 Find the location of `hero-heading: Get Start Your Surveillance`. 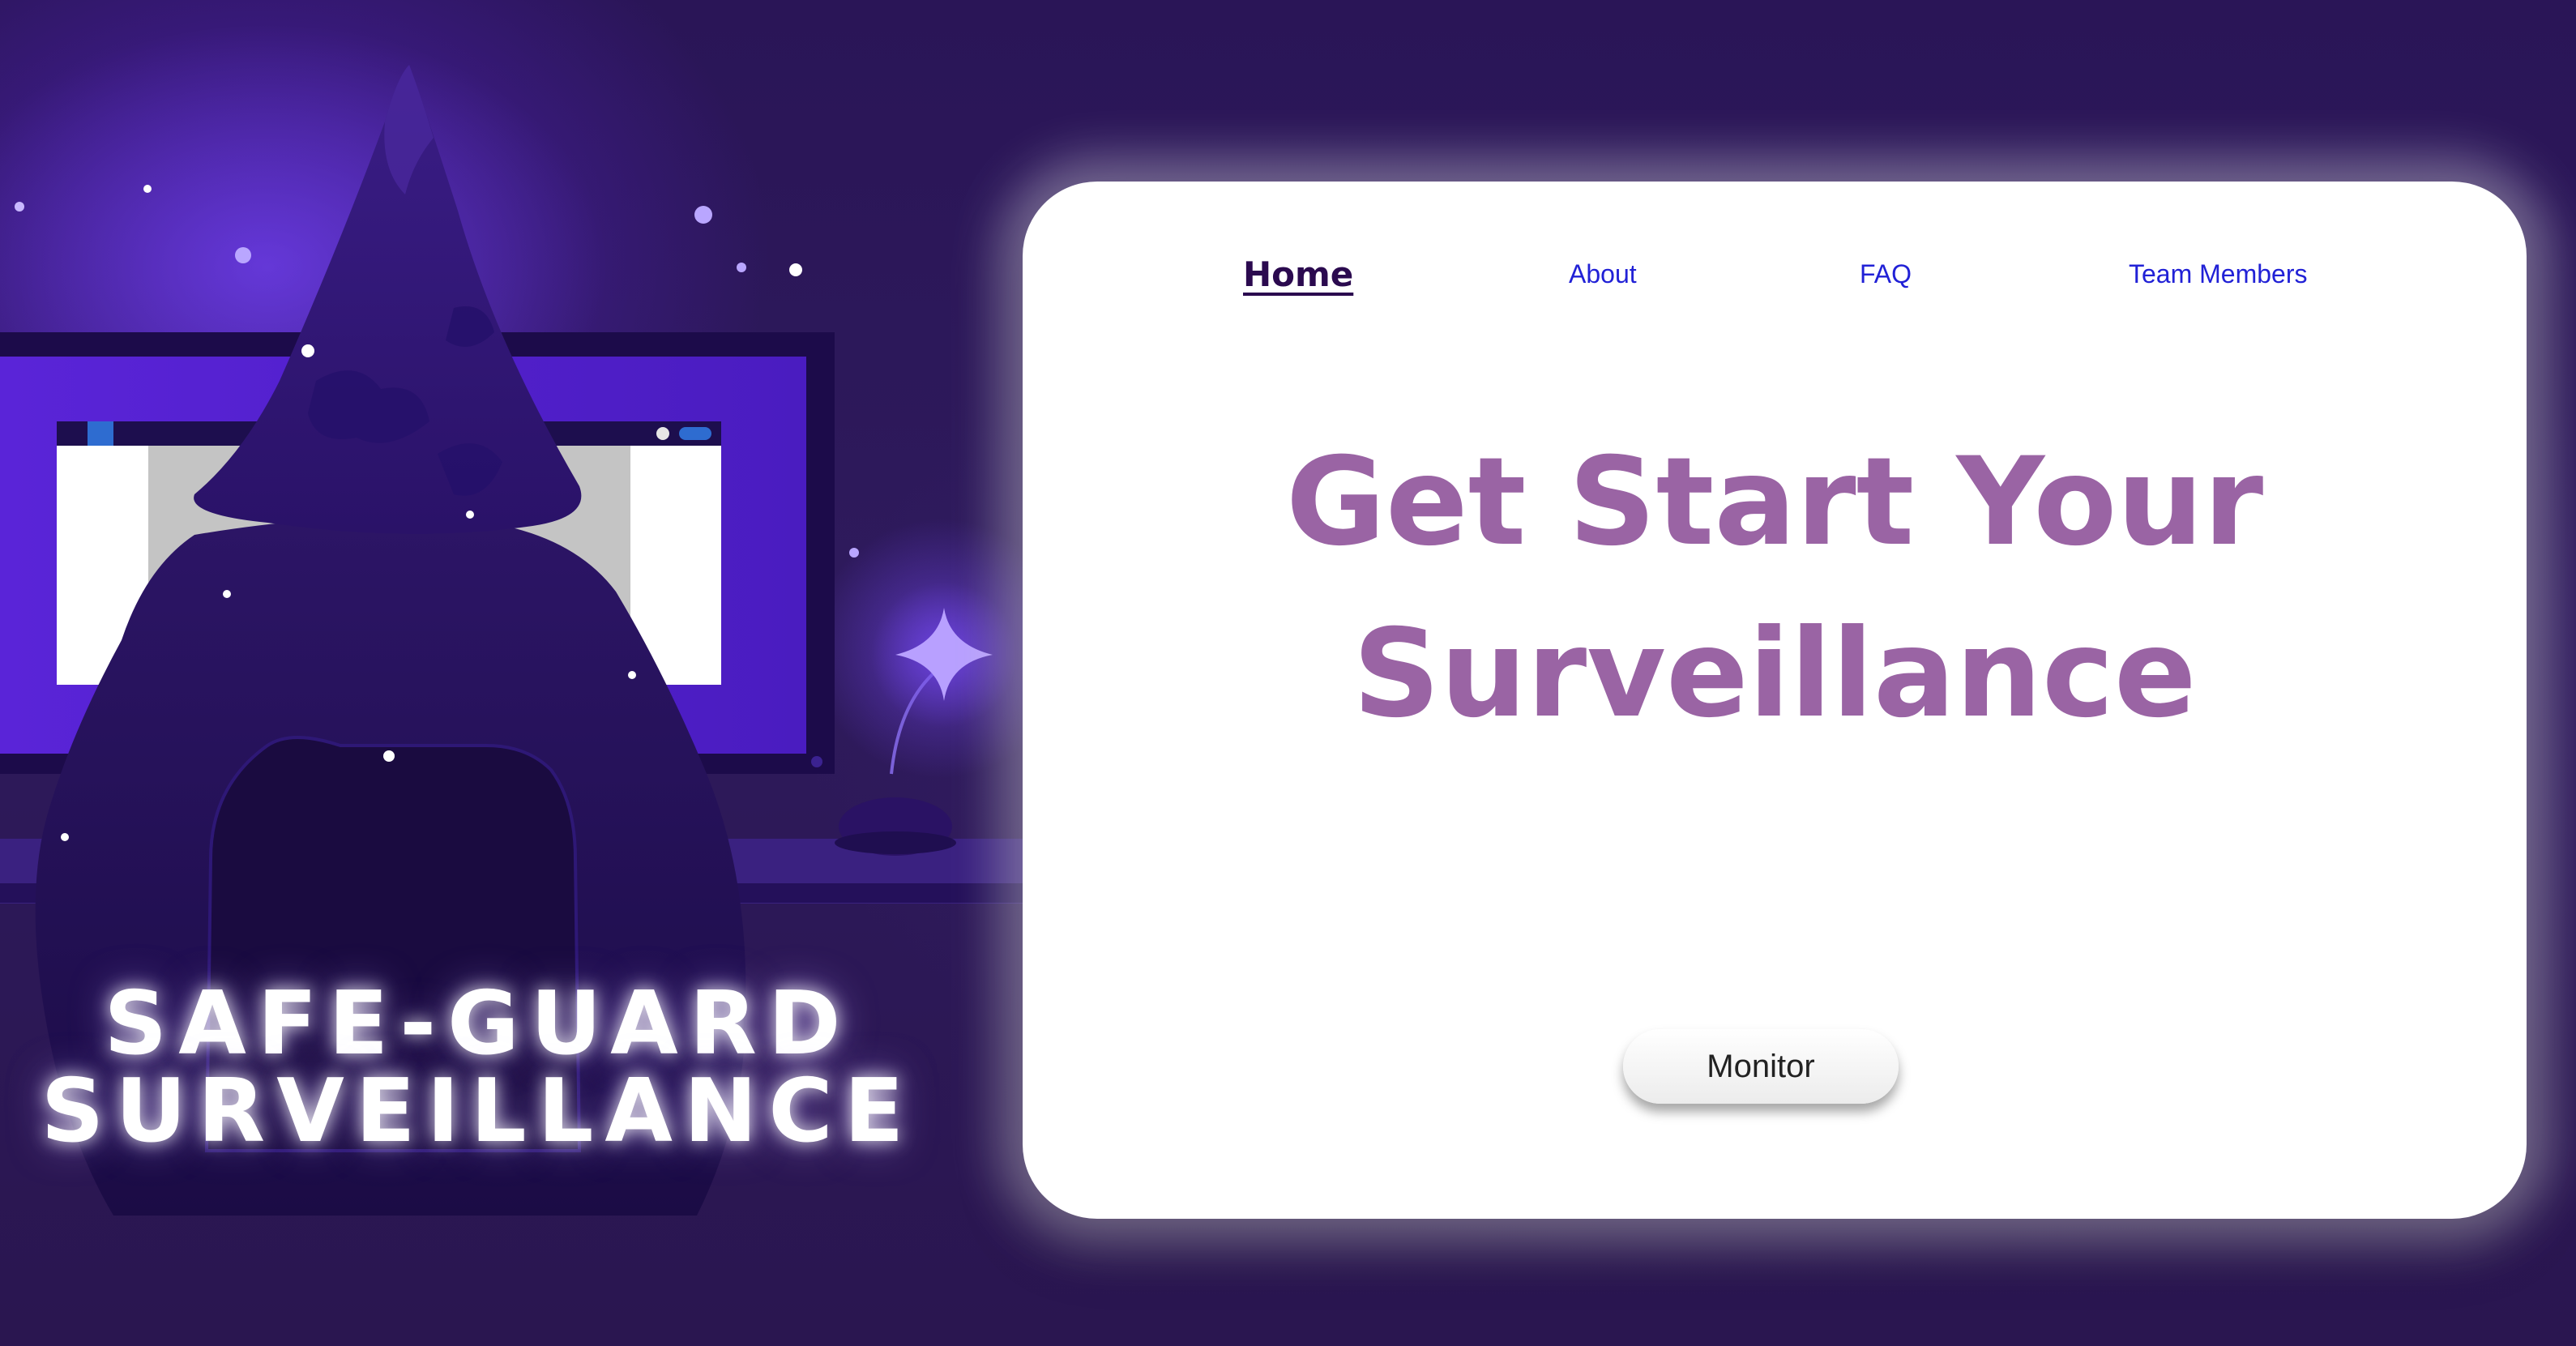

hero-heading: Get Start Your Surveillance is located at coordinates (1775, 588).